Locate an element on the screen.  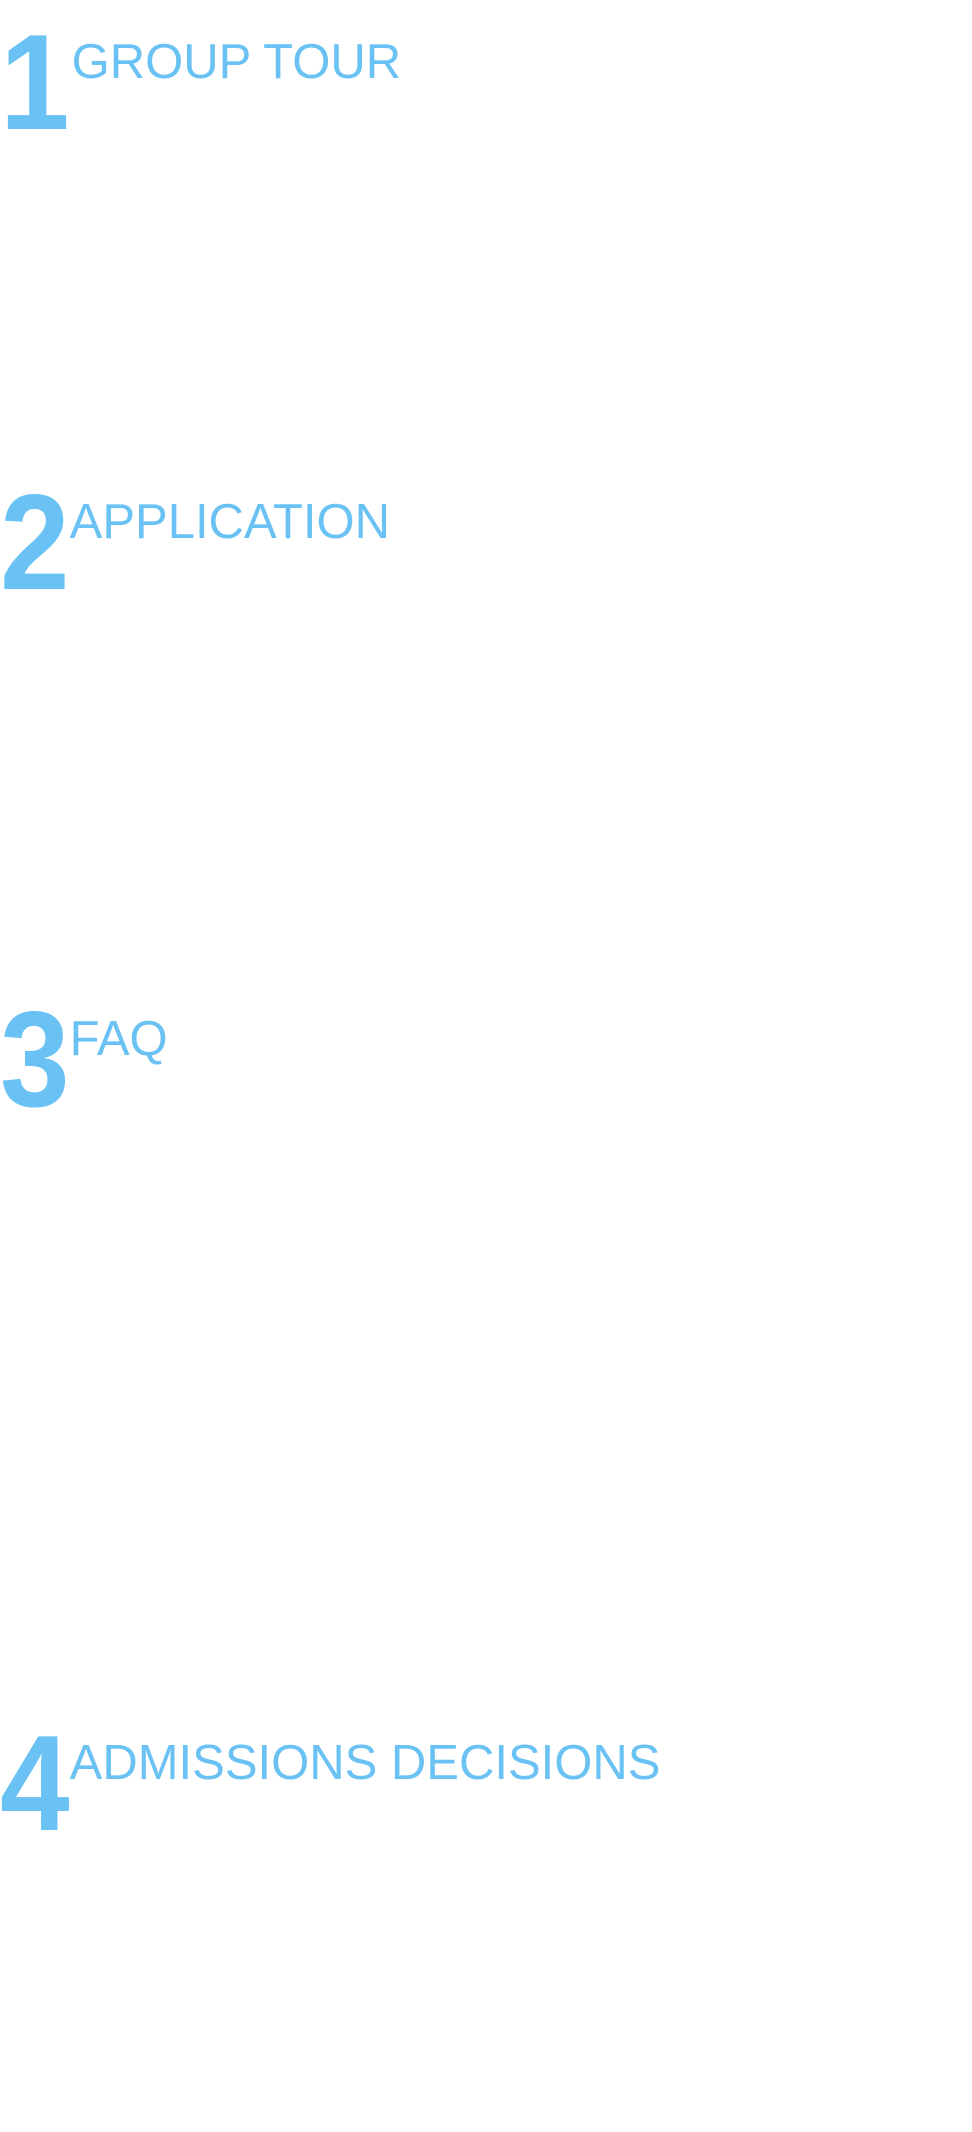
step-title: ADMISSIONS DECISIONS is located at coordinates (365, 1763).